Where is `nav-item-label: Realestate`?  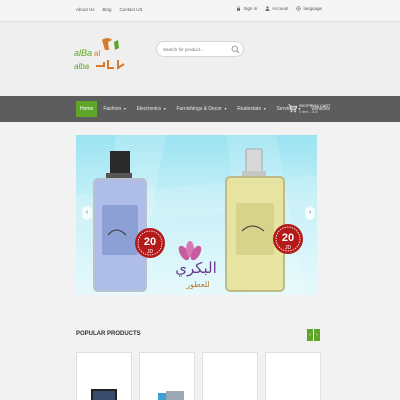 nav-item-label: Realestate is located at coordinates (249, 109).